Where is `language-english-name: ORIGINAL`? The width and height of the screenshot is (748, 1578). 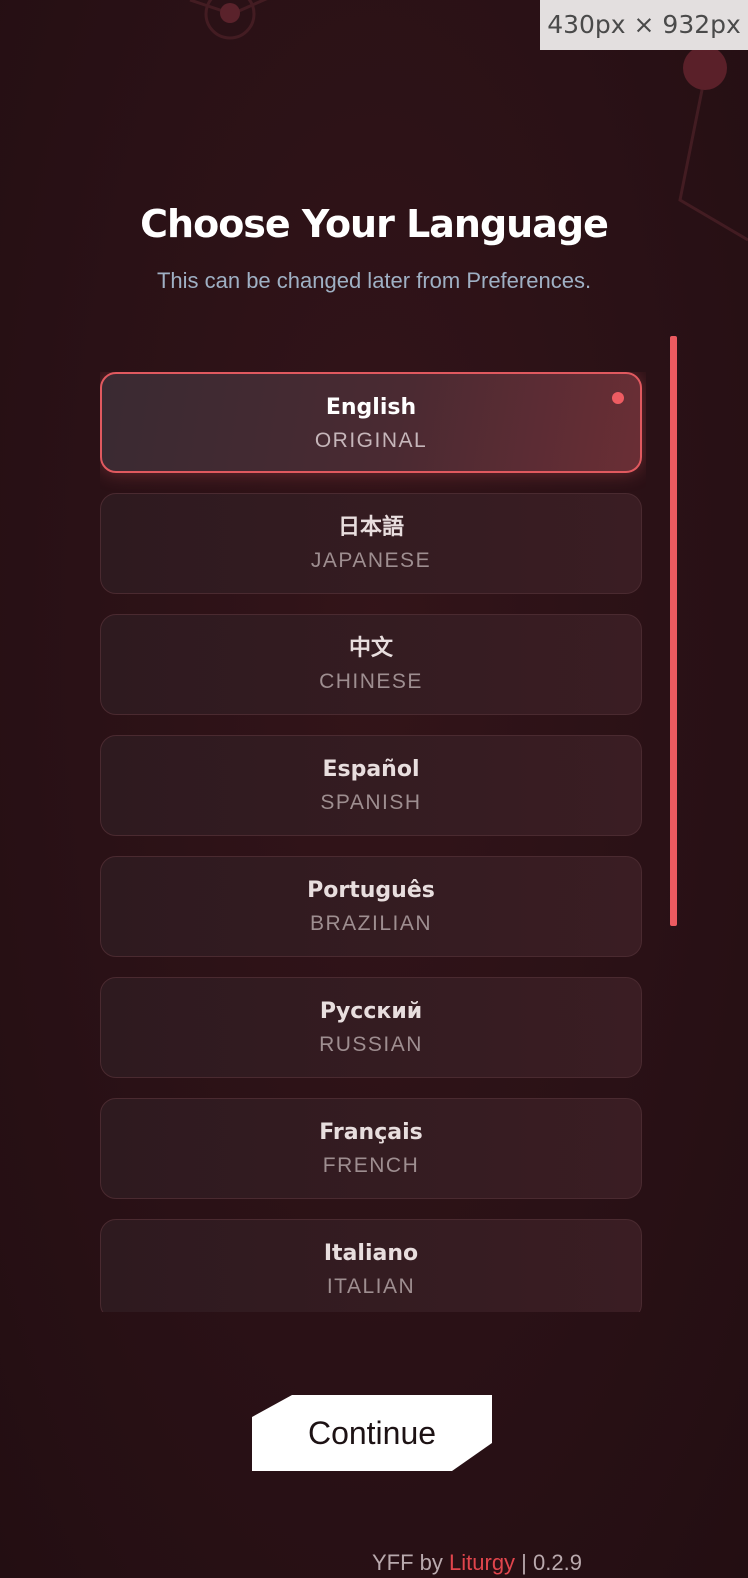 language-english-name: ORIGINAL is located at coordinates (371, 440).